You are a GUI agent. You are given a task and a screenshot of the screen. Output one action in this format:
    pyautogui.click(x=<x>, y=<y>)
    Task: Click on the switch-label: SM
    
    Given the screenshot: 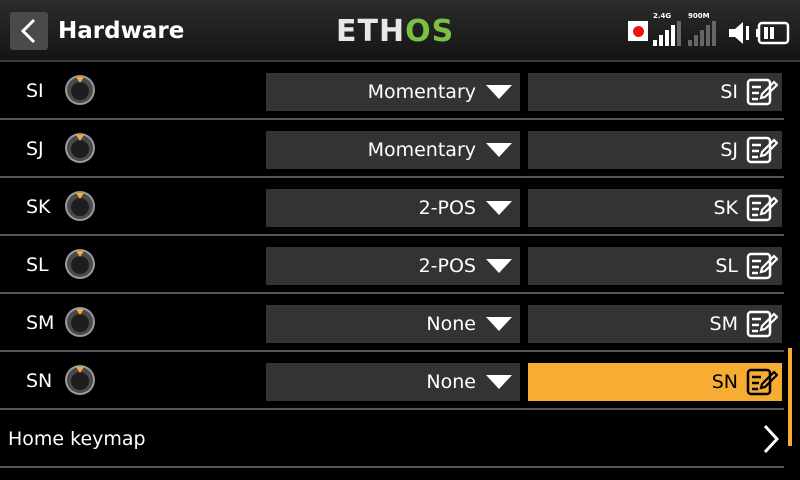 What is the action you would take?
    pyautogui.click(x=40, y=323)
    